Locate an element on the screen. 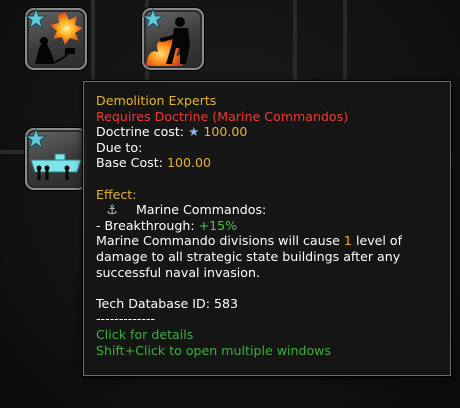 This screenshot has height=408, width=460. doctrine-cost-label: Doctrine cost: is located at coordinates (140, 132).